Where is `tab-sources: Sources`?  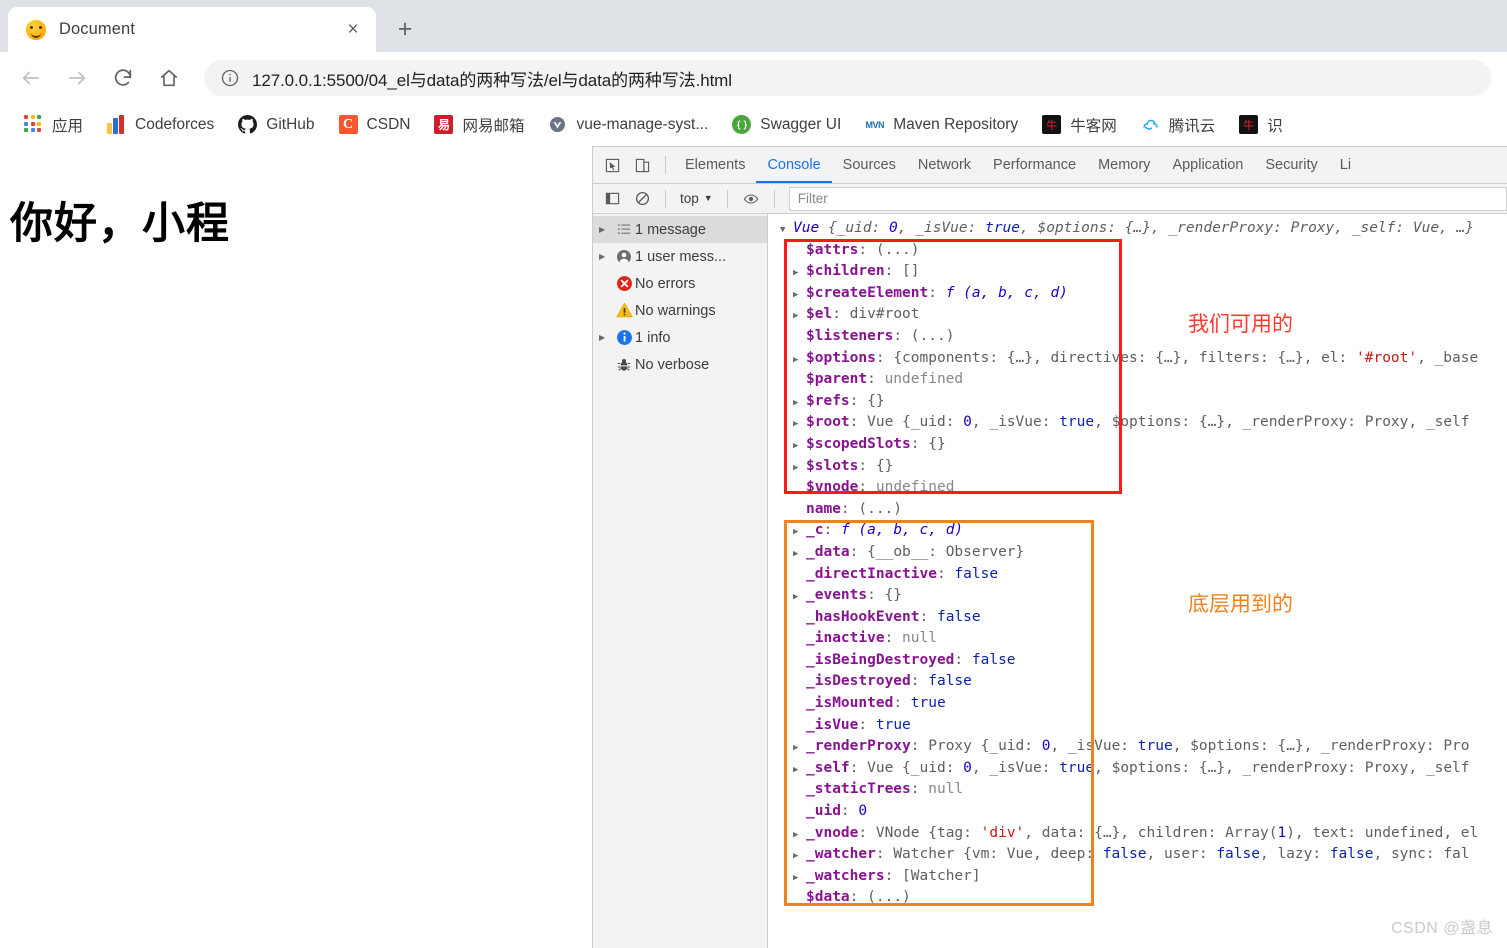
tab-sources: Sources is located at coordinates (869, 165).